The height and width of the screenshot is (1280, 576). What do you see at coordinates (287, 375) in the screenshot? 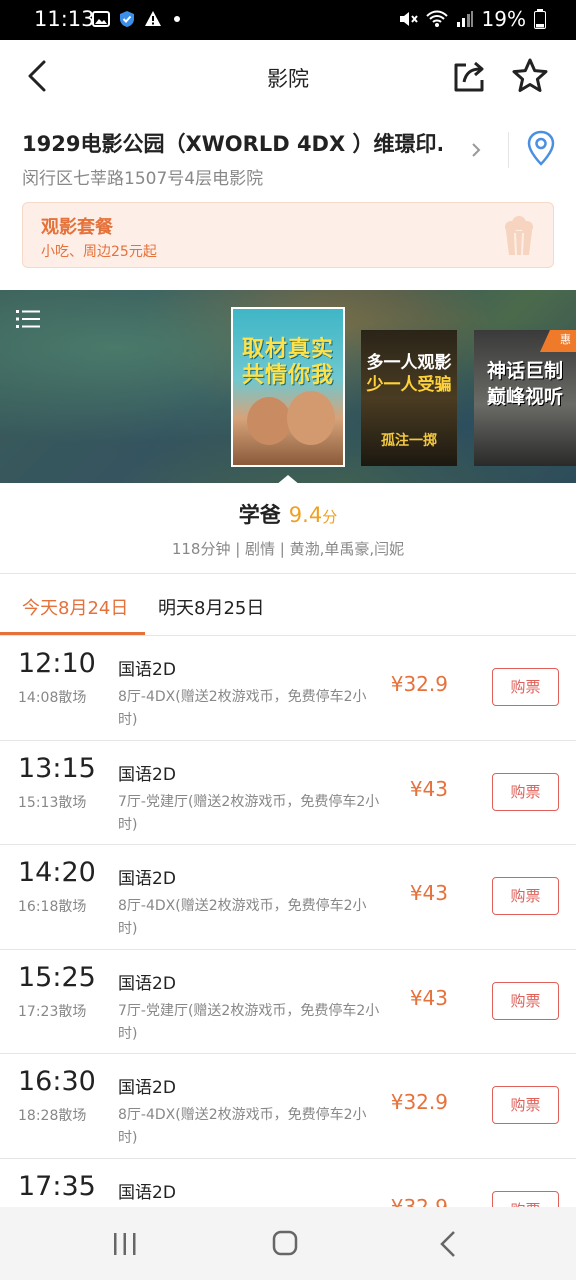
I see `poster-text: 共情你我` at bounding box center [287, 375].